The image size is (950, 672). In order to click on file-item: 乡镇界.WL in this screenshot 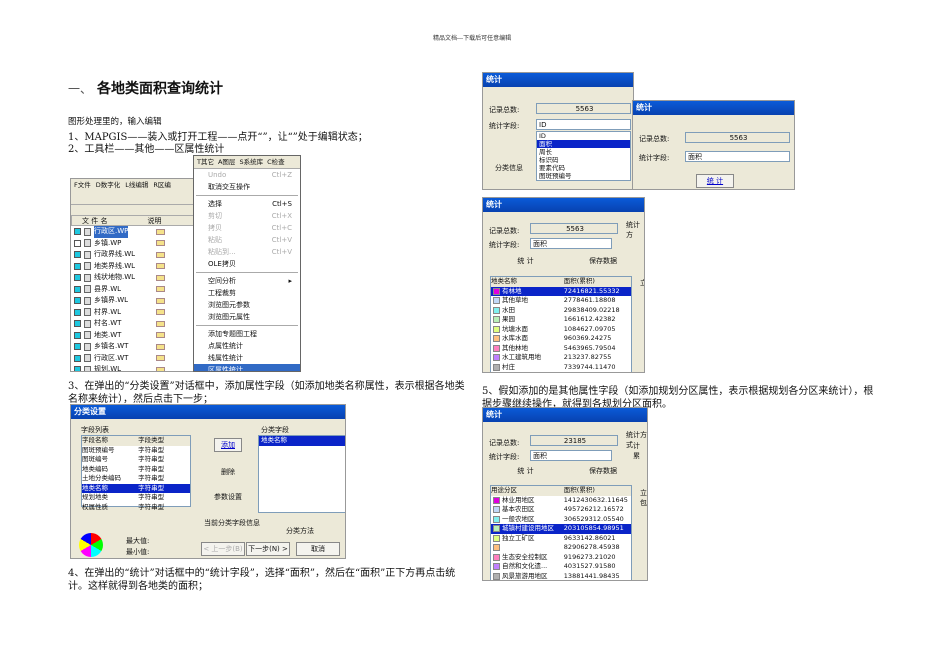, I will do `click(133, 301)`.